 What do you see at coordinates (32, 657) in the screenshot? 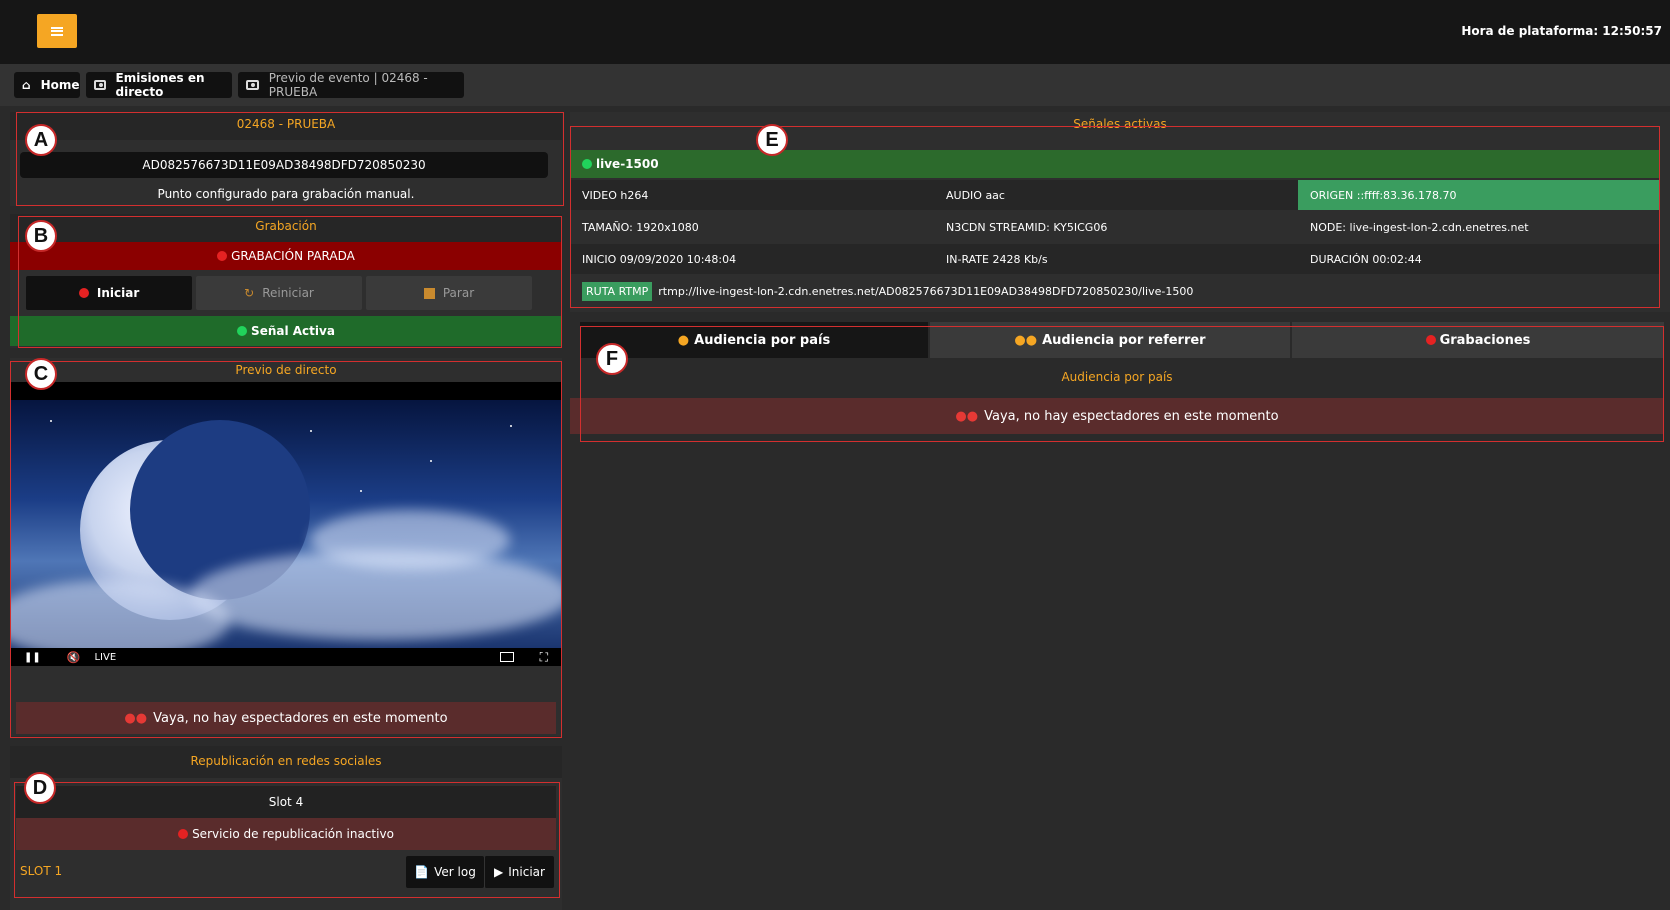
I see `pause-icon: ❚❚` at bounding box center [32, 657].